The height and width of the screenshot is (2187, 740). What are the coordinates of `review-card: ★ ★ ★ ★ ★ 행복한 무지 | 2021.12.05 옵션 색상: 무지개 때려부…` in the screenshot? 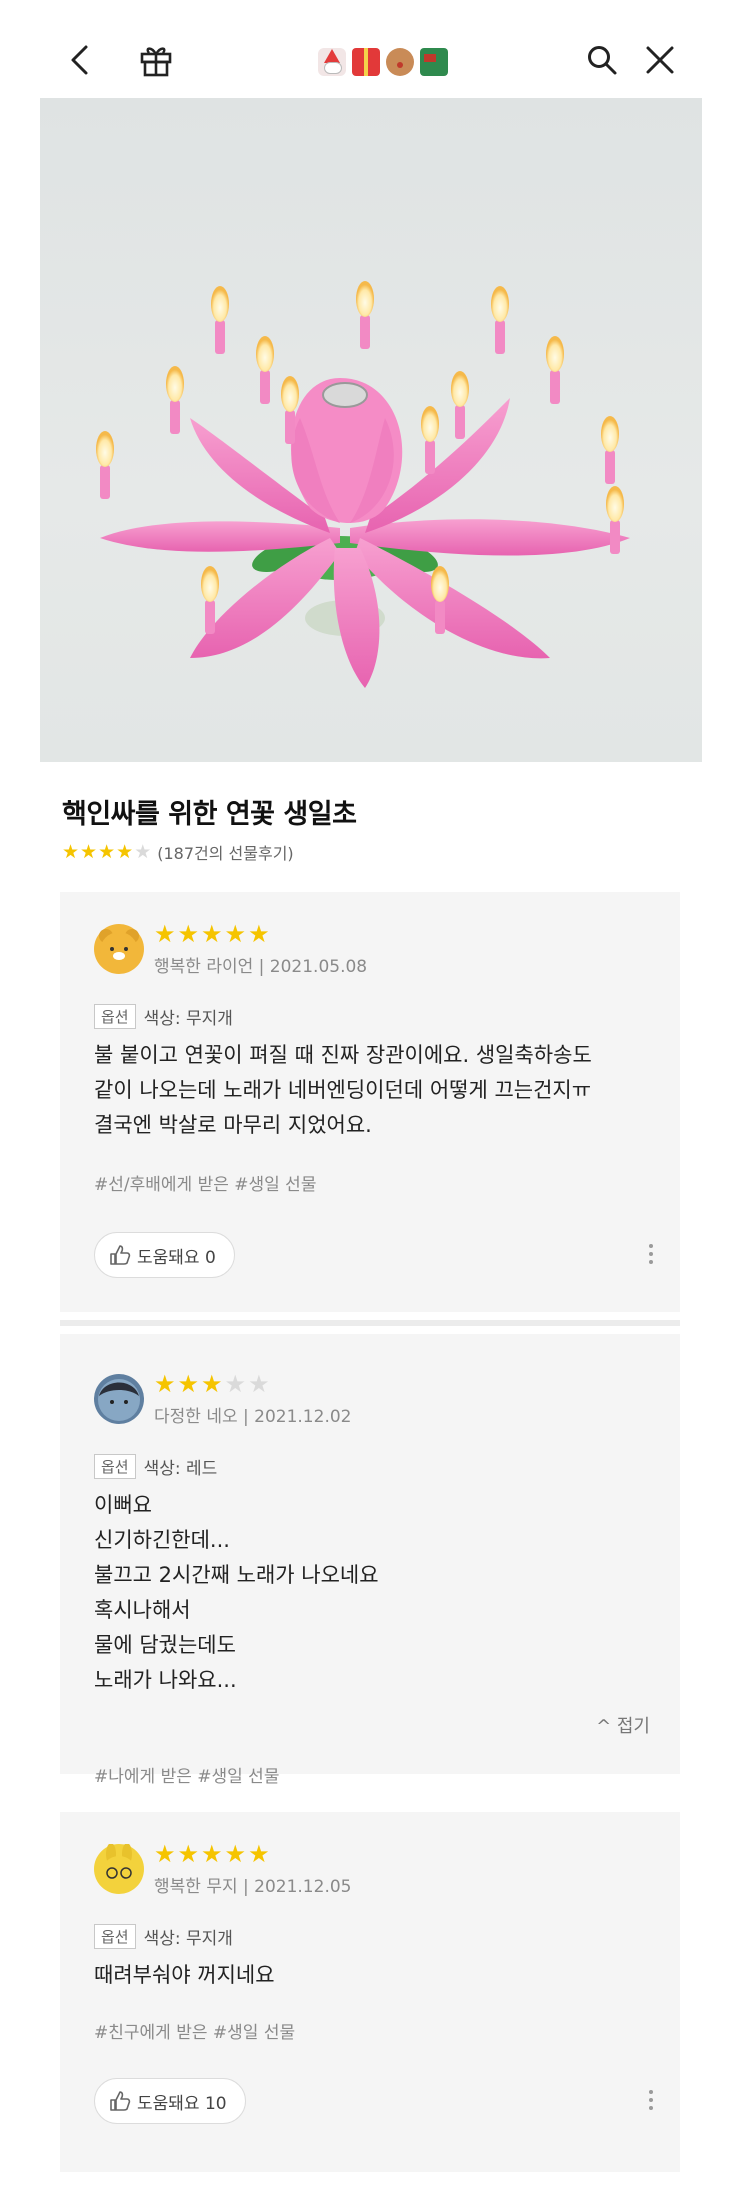 It's located at (370, 1992).